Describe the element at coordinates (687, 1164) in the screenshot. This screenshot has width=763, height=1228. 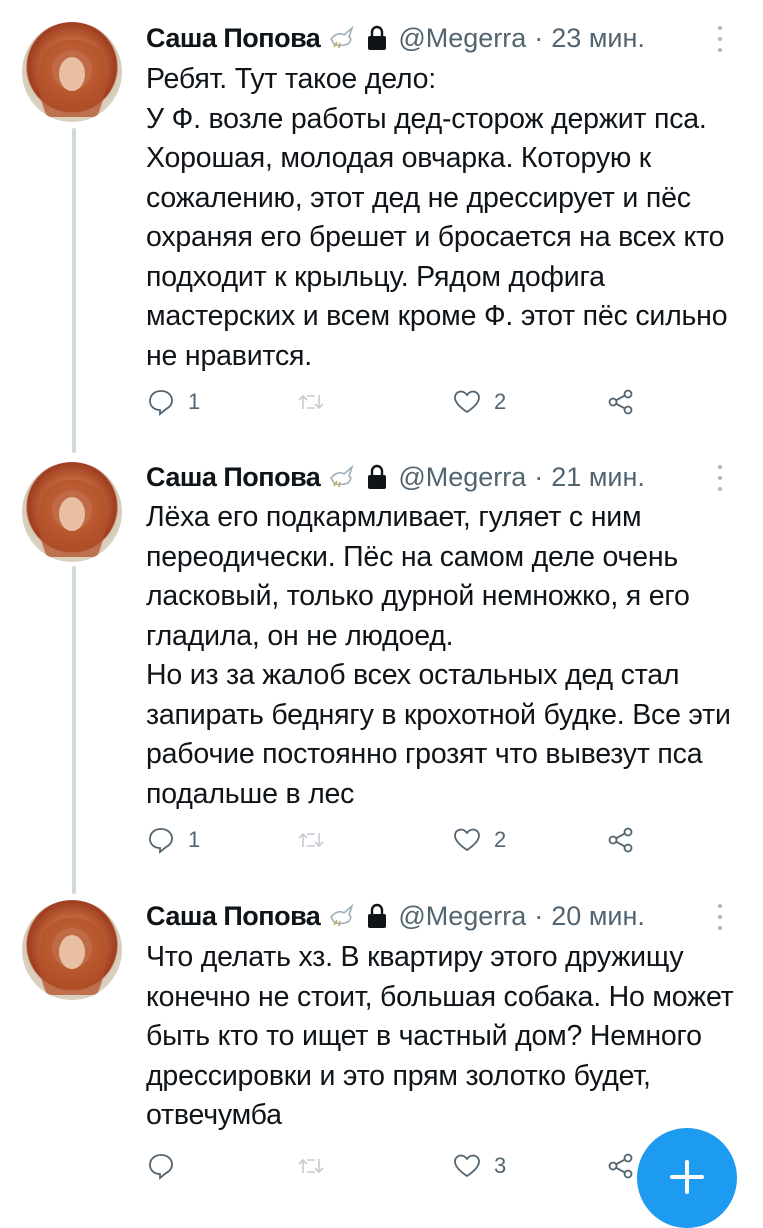
I see `plus-icon` at that location.